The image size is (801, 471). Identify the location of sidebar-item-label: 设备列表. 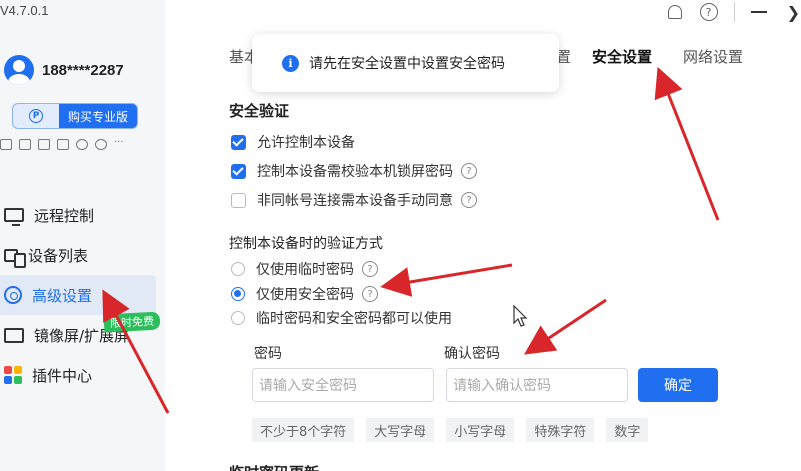
(58, 255).